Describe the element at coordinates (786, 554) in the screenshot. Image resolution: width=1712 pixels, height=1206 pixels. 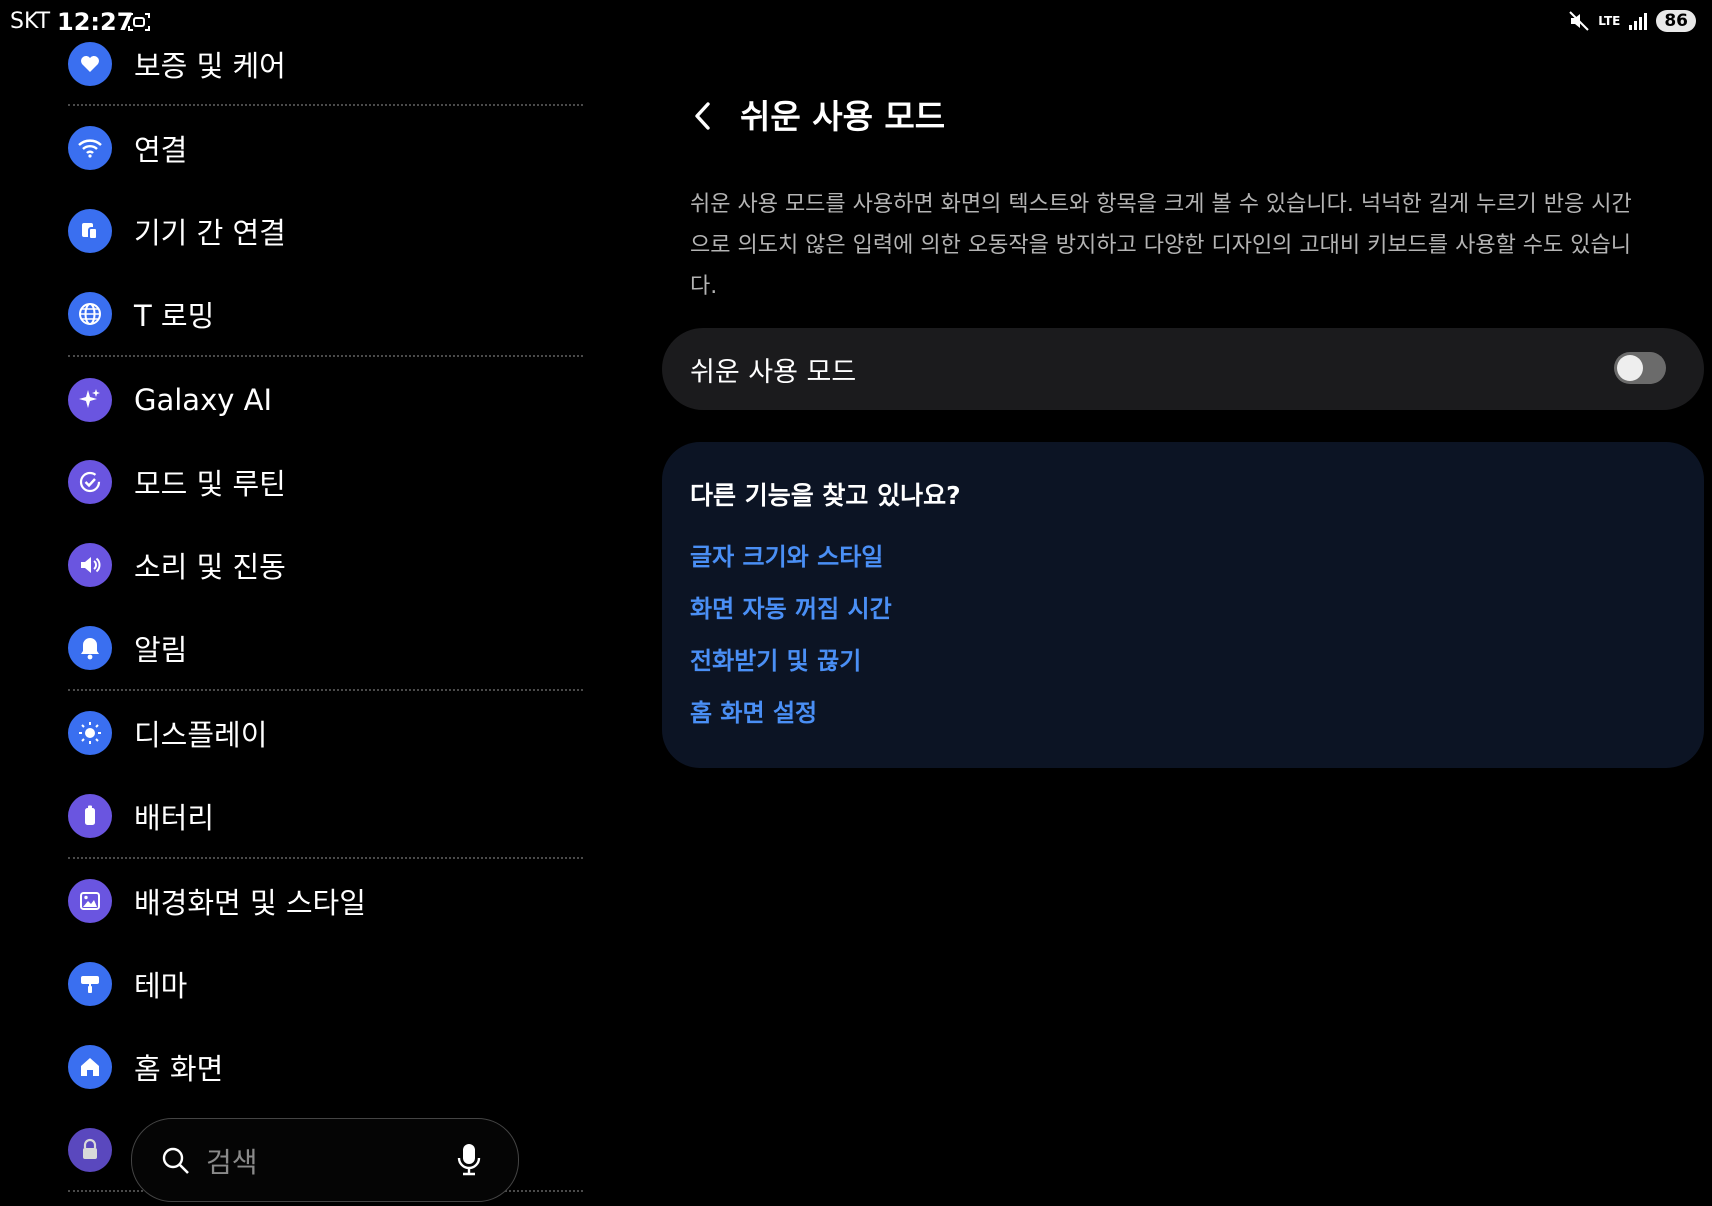
I see `link-font-size-style: 글자 크기와 스타일` at that location.